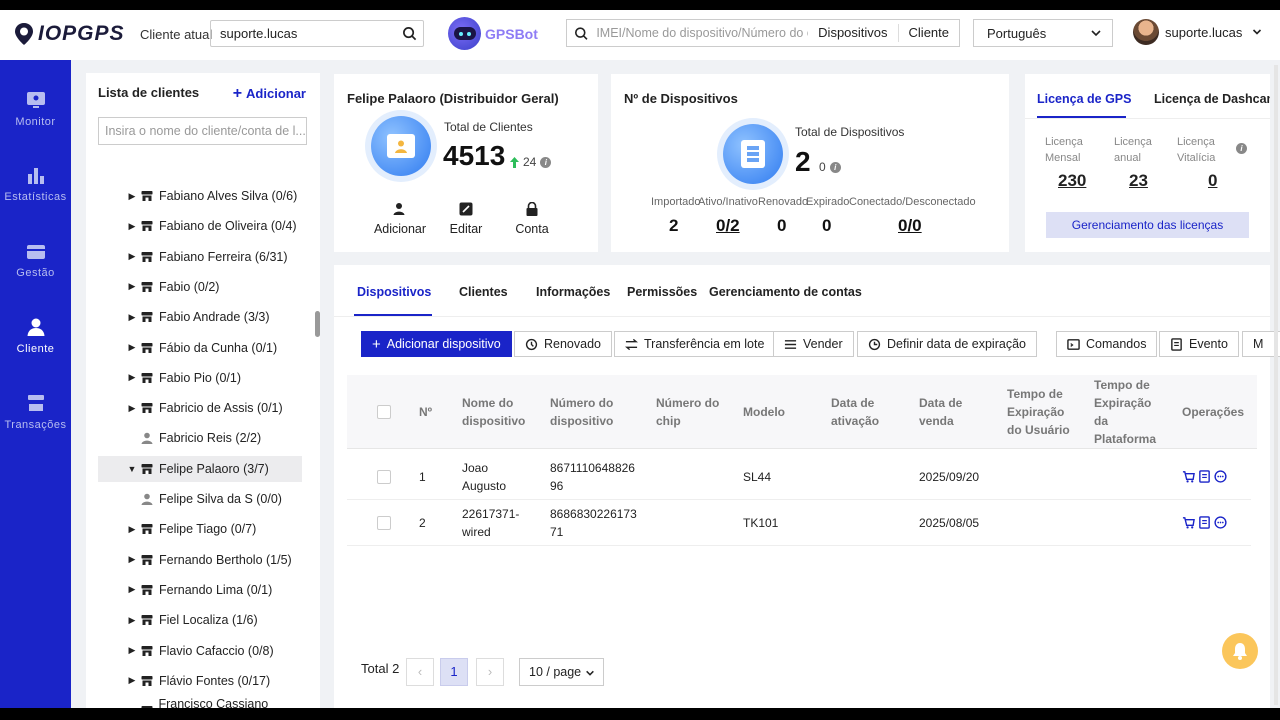 This screenshot has height=720, width=1280. Describe the element at coordinates (200, 287) in the screenshot. I see `client-tree-item: ▶ Fabio (0/2)` at that location.